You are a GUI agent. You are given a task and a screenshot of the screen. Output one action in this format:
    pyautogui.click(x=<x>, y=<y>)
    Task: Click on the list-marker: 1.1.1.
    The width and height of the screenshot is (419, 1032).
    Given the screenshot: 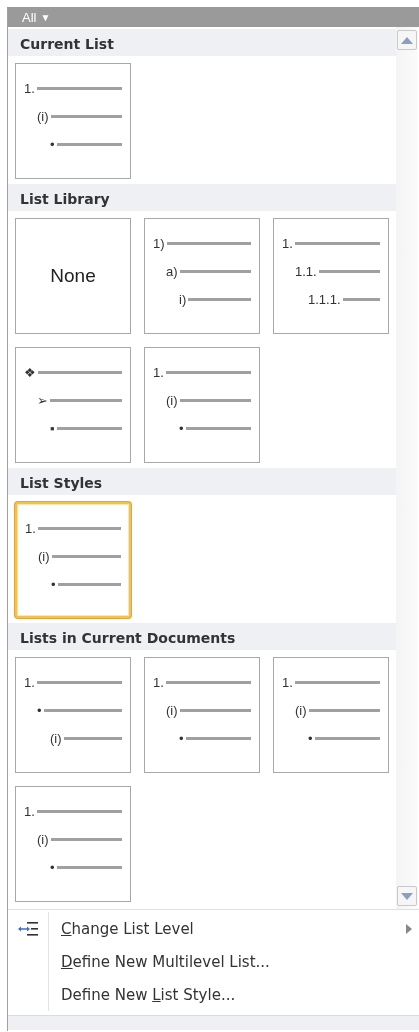 What is the action you would take?
    pyautogui.click(x=324, y=299)
    